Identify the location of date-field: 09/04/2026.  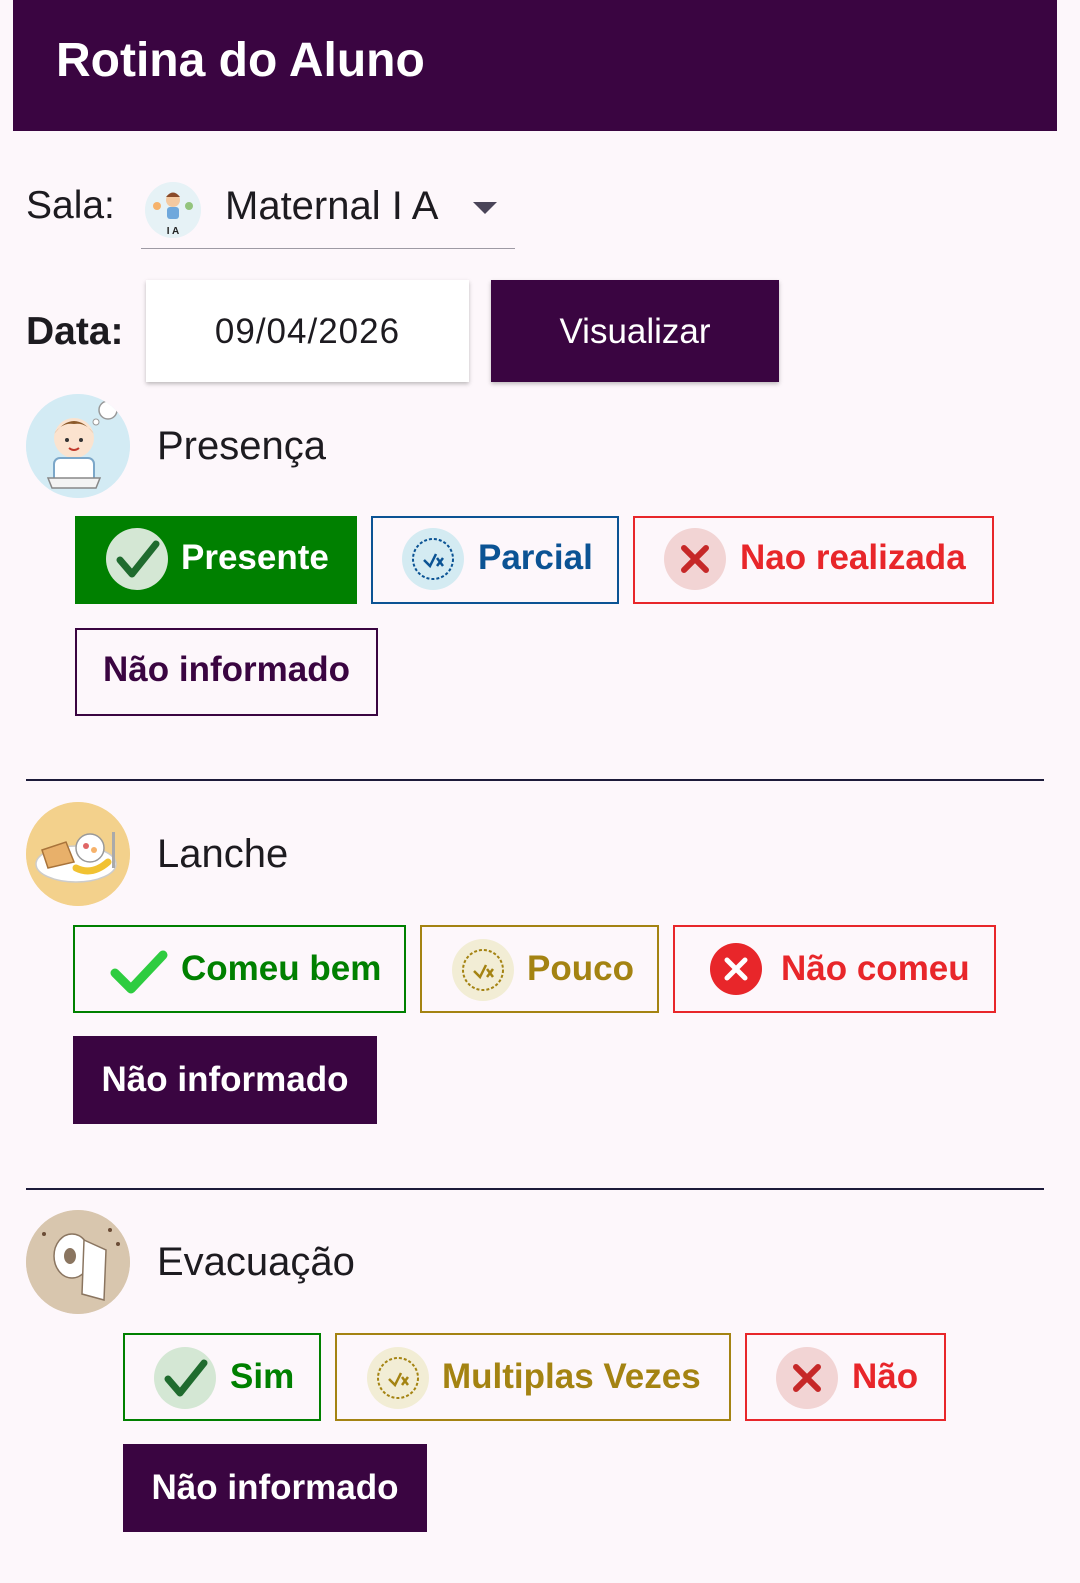
(307, 331).